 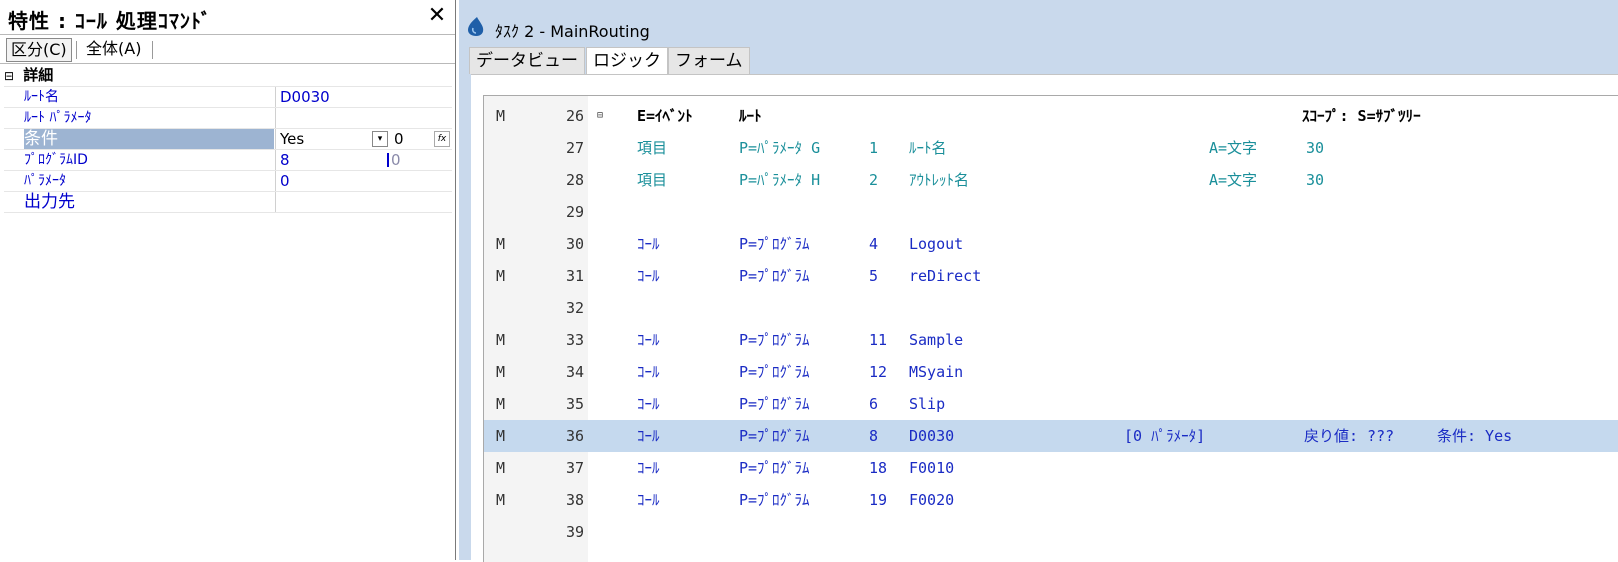 What do you see at coordinates (574, 436) in the screenshot?
I see `line-number: 36` at bounding box center [574, 436].